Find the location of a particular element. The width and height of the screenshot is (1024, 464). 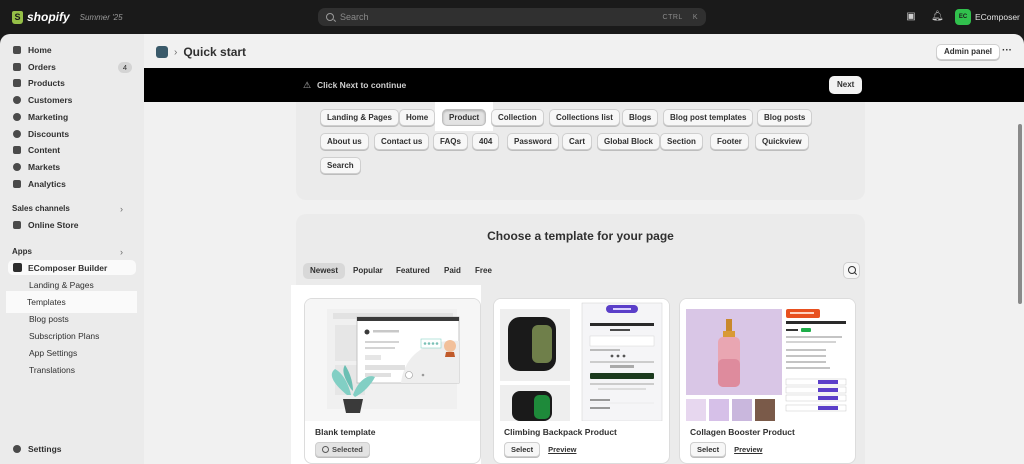

tab-newest: Newest is located at coordinates (324, 271).